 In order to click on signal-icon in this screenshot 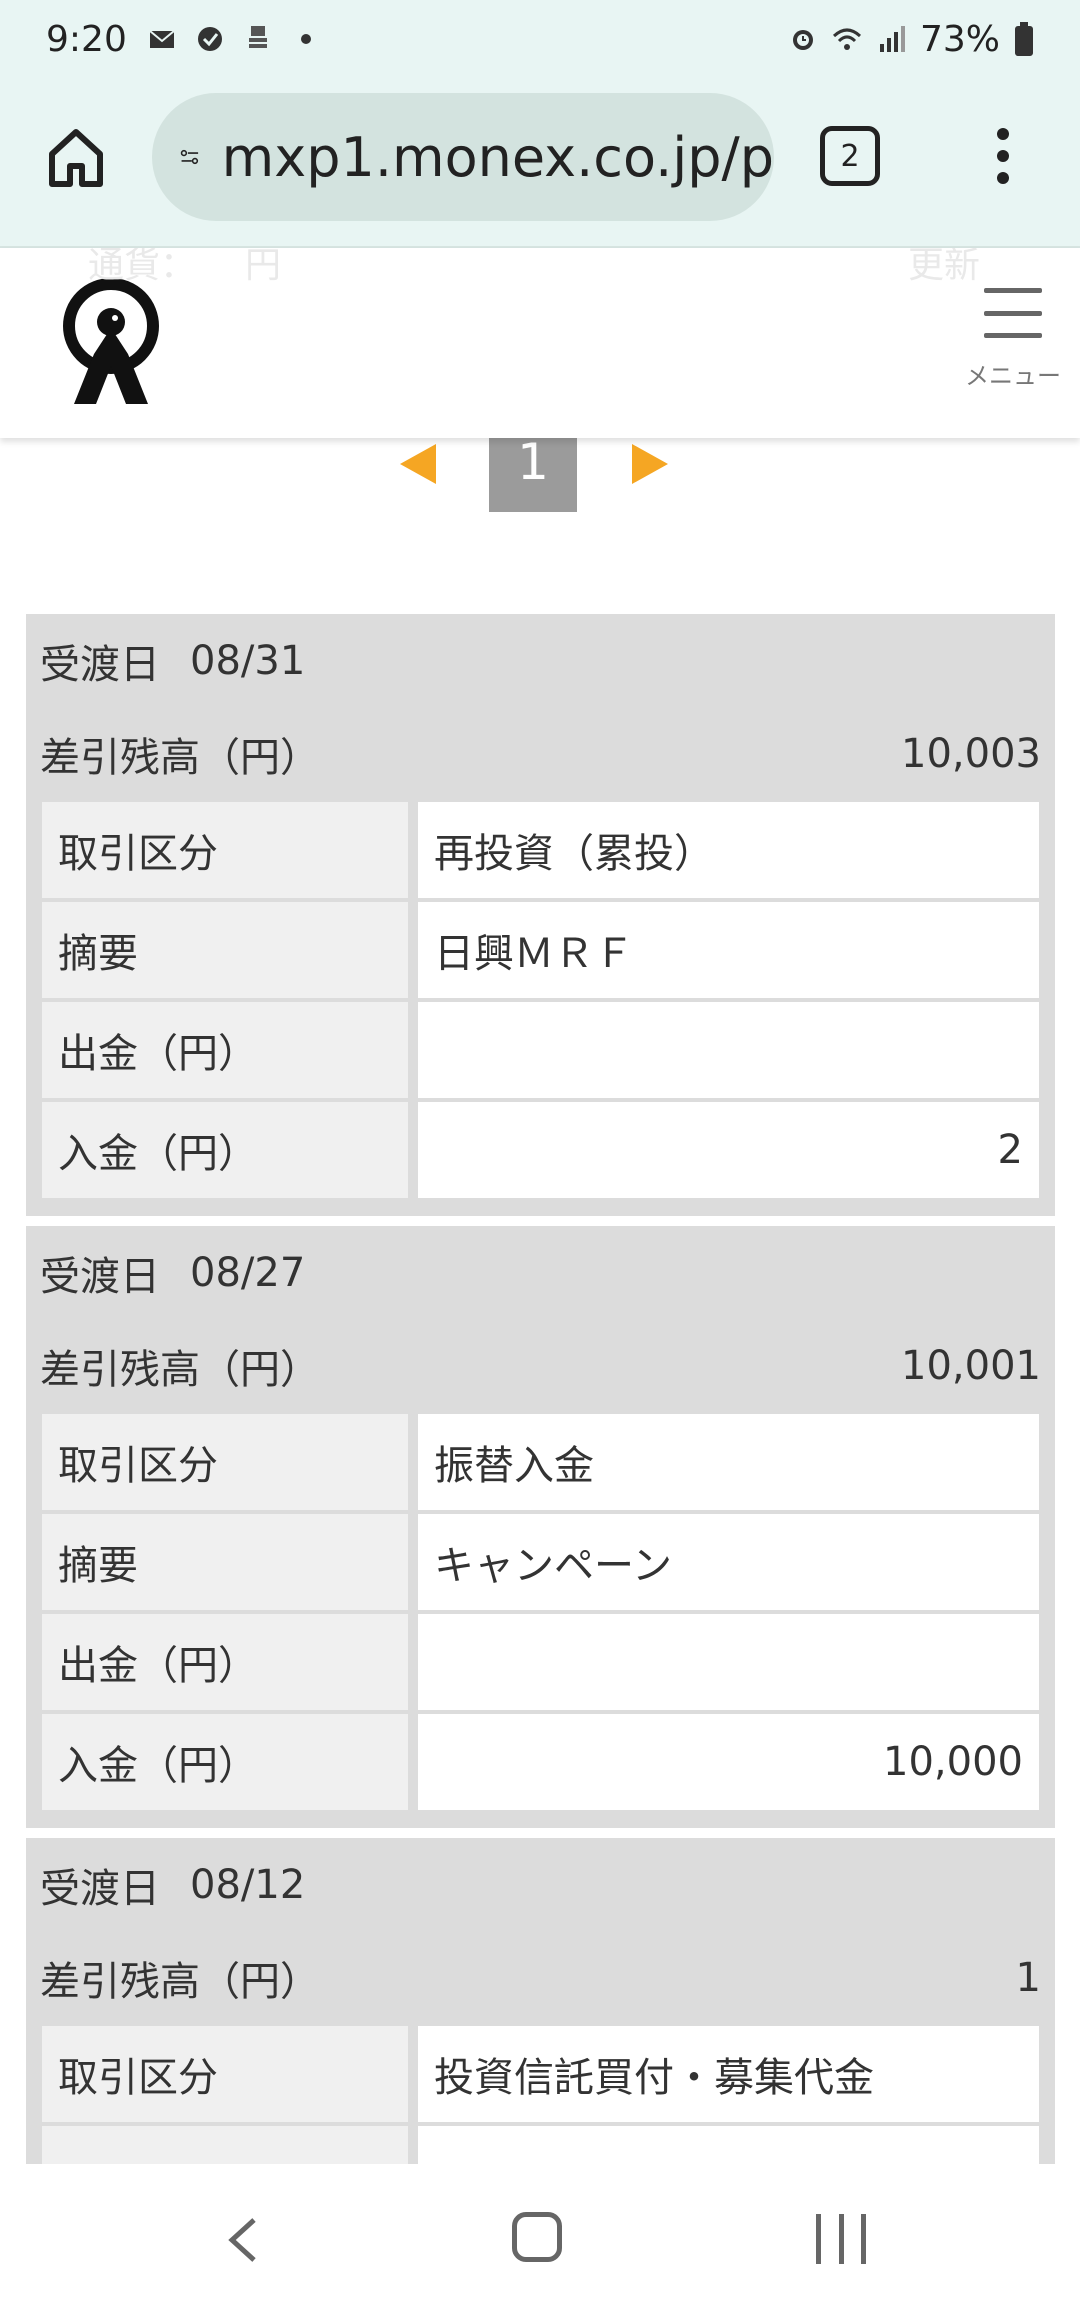, I will do `click(892, 39)`.